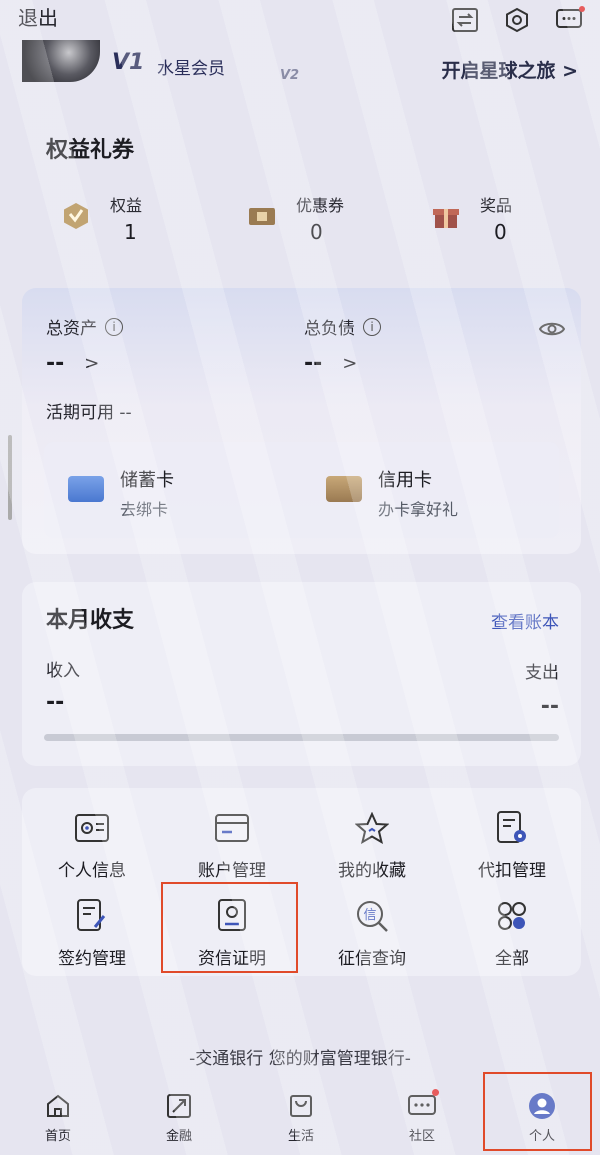 The height and width of the screenshot is (1155, 600). What do you see at coordinates (372, 828) in the screenshot?
I see `star-icon` at bounding box center [372, 828].